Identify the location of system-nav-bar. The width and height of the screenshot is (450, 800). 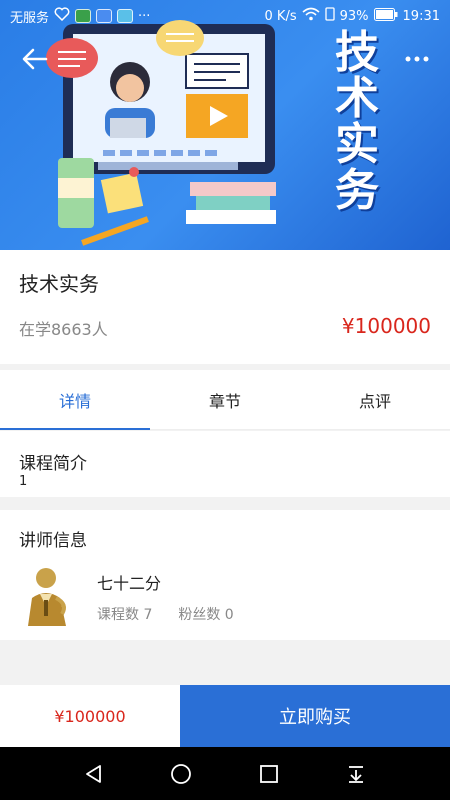
(225, 773).